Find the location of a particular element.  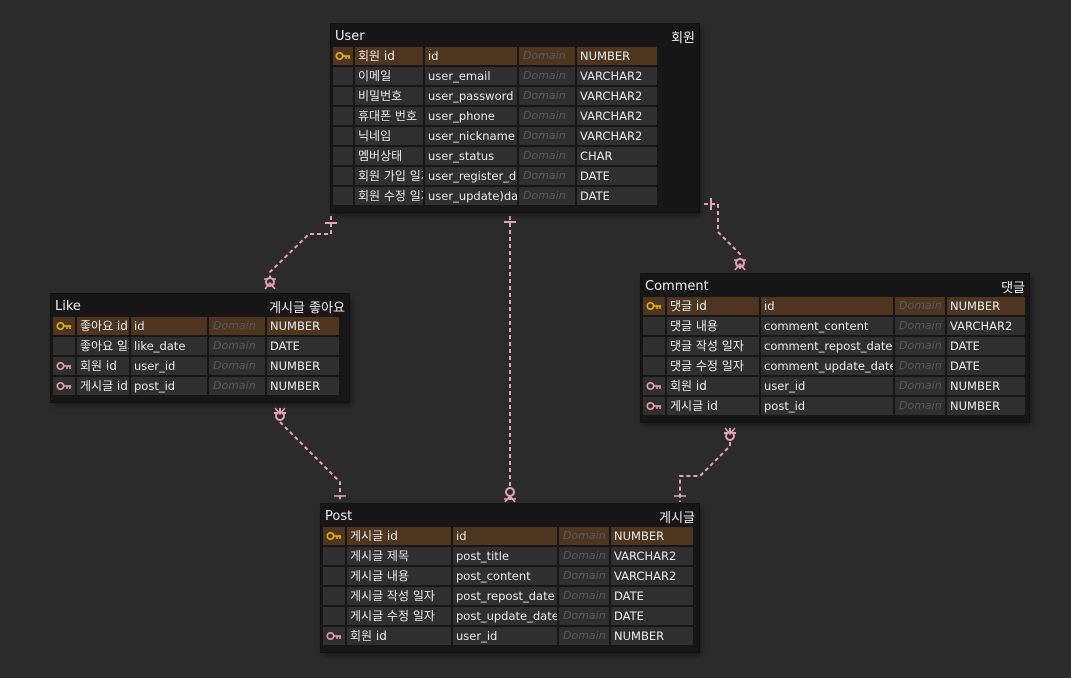

column-row: 댓글 내용 comment_content Domain VARCHAR2 is located at coordinates (835, 326).